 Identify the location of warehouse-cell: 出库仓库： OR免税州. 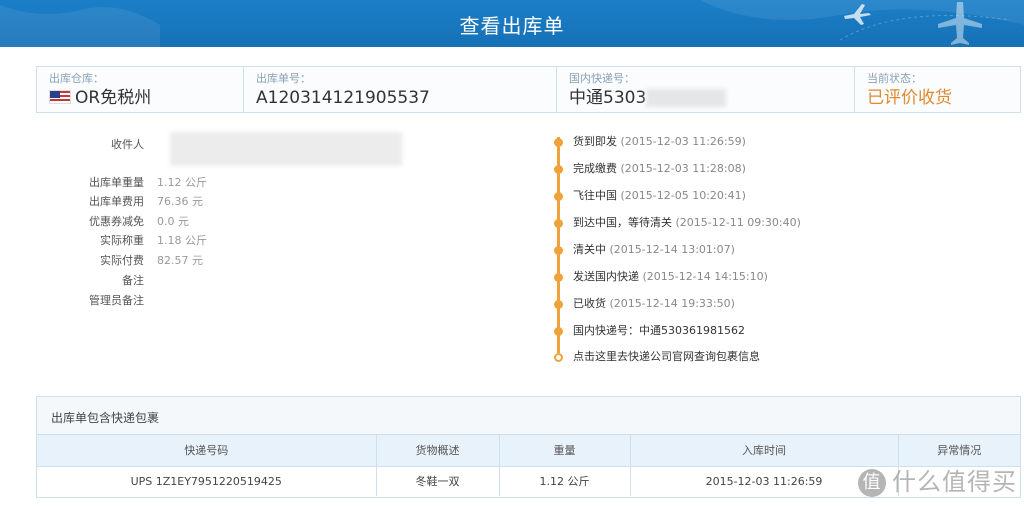
(140, 89).